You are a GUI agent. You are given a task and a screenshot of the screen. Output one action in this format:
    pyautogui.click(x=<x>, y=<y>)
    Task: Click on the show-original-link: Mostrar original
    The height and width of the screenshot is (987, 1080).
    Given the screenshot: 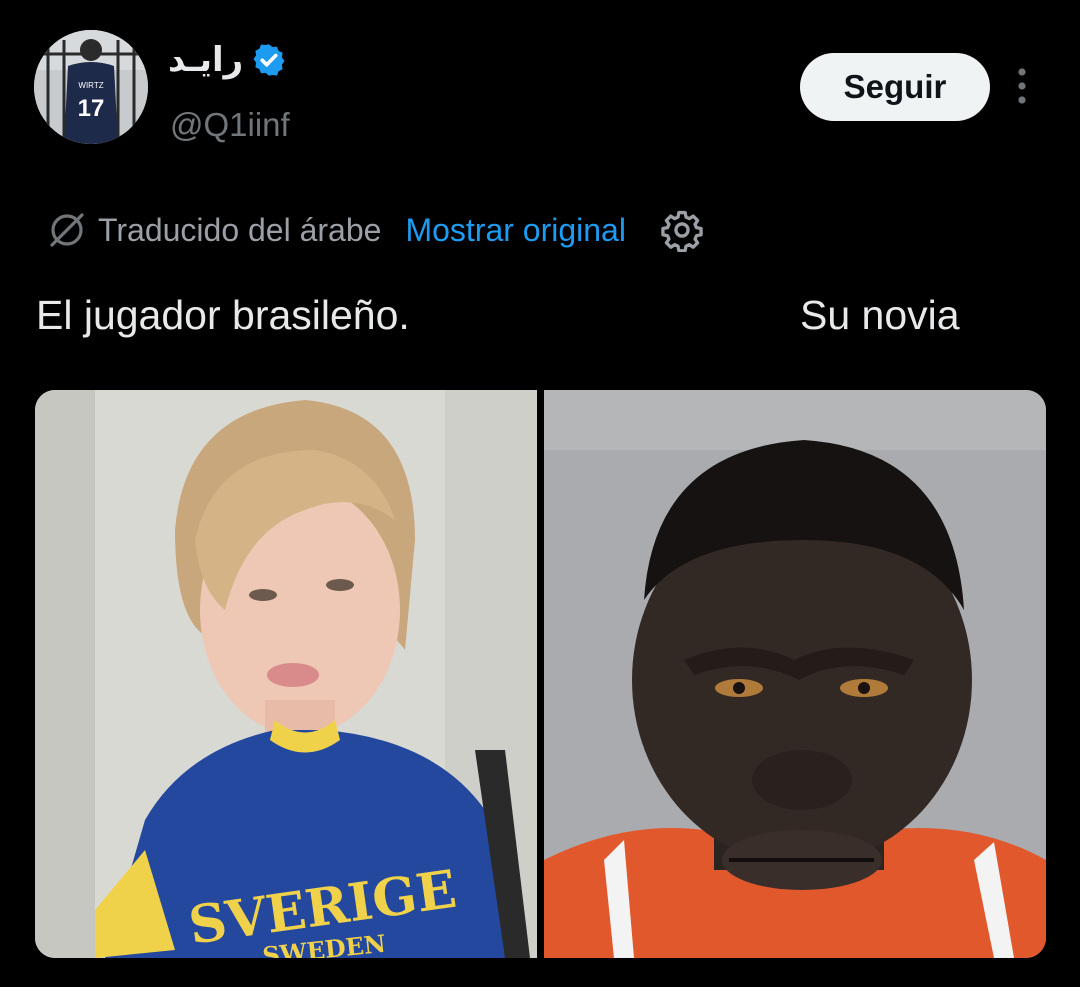 What is the action you would take?
    pyautogui.click(x=515, y=230)
    